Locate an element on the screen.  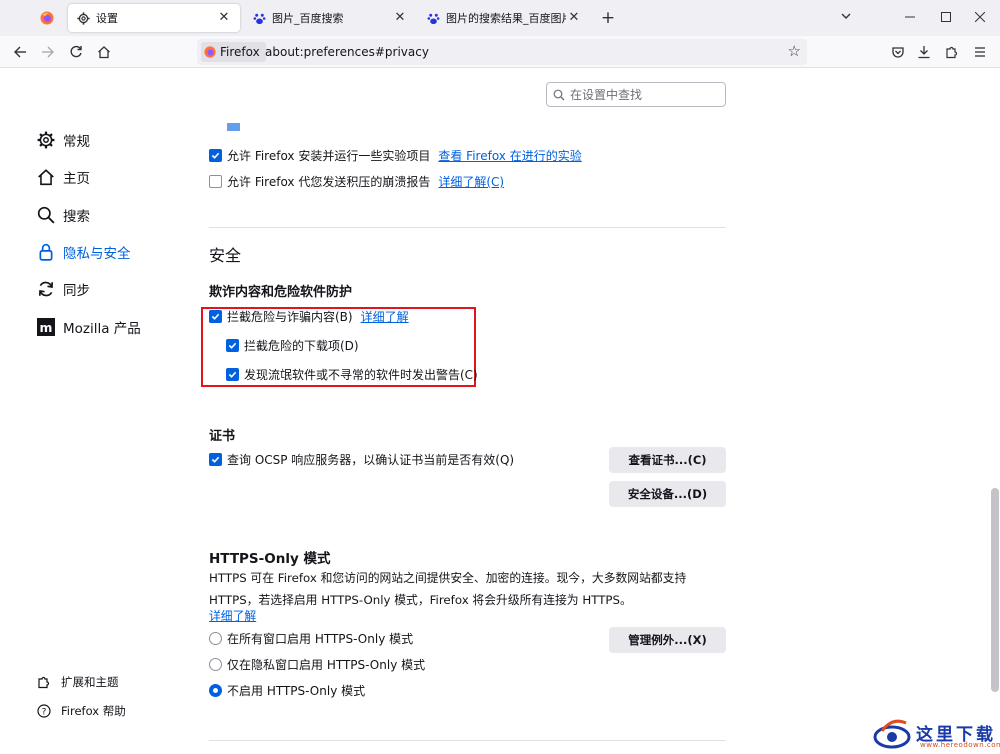
address-bar: Firefox about:preferences#privacy ☆ is located at coordinates (502, 52).